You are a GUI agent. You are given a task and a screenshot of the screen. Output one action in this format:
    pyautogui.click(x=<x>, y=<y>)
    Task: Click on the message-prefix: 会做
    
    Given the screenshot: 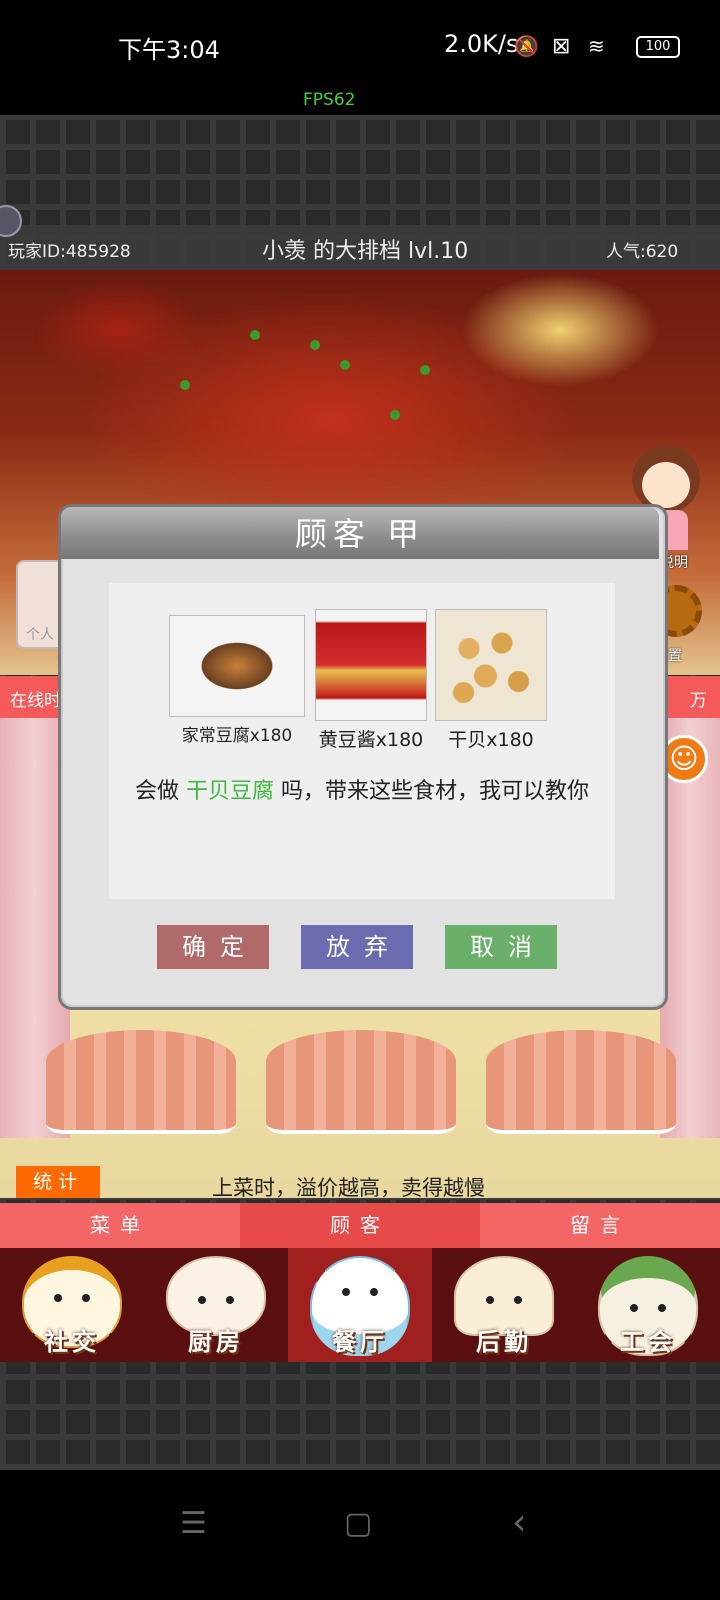 What is the action you would take?
    pyautogui.click(x=160, y=791)
    